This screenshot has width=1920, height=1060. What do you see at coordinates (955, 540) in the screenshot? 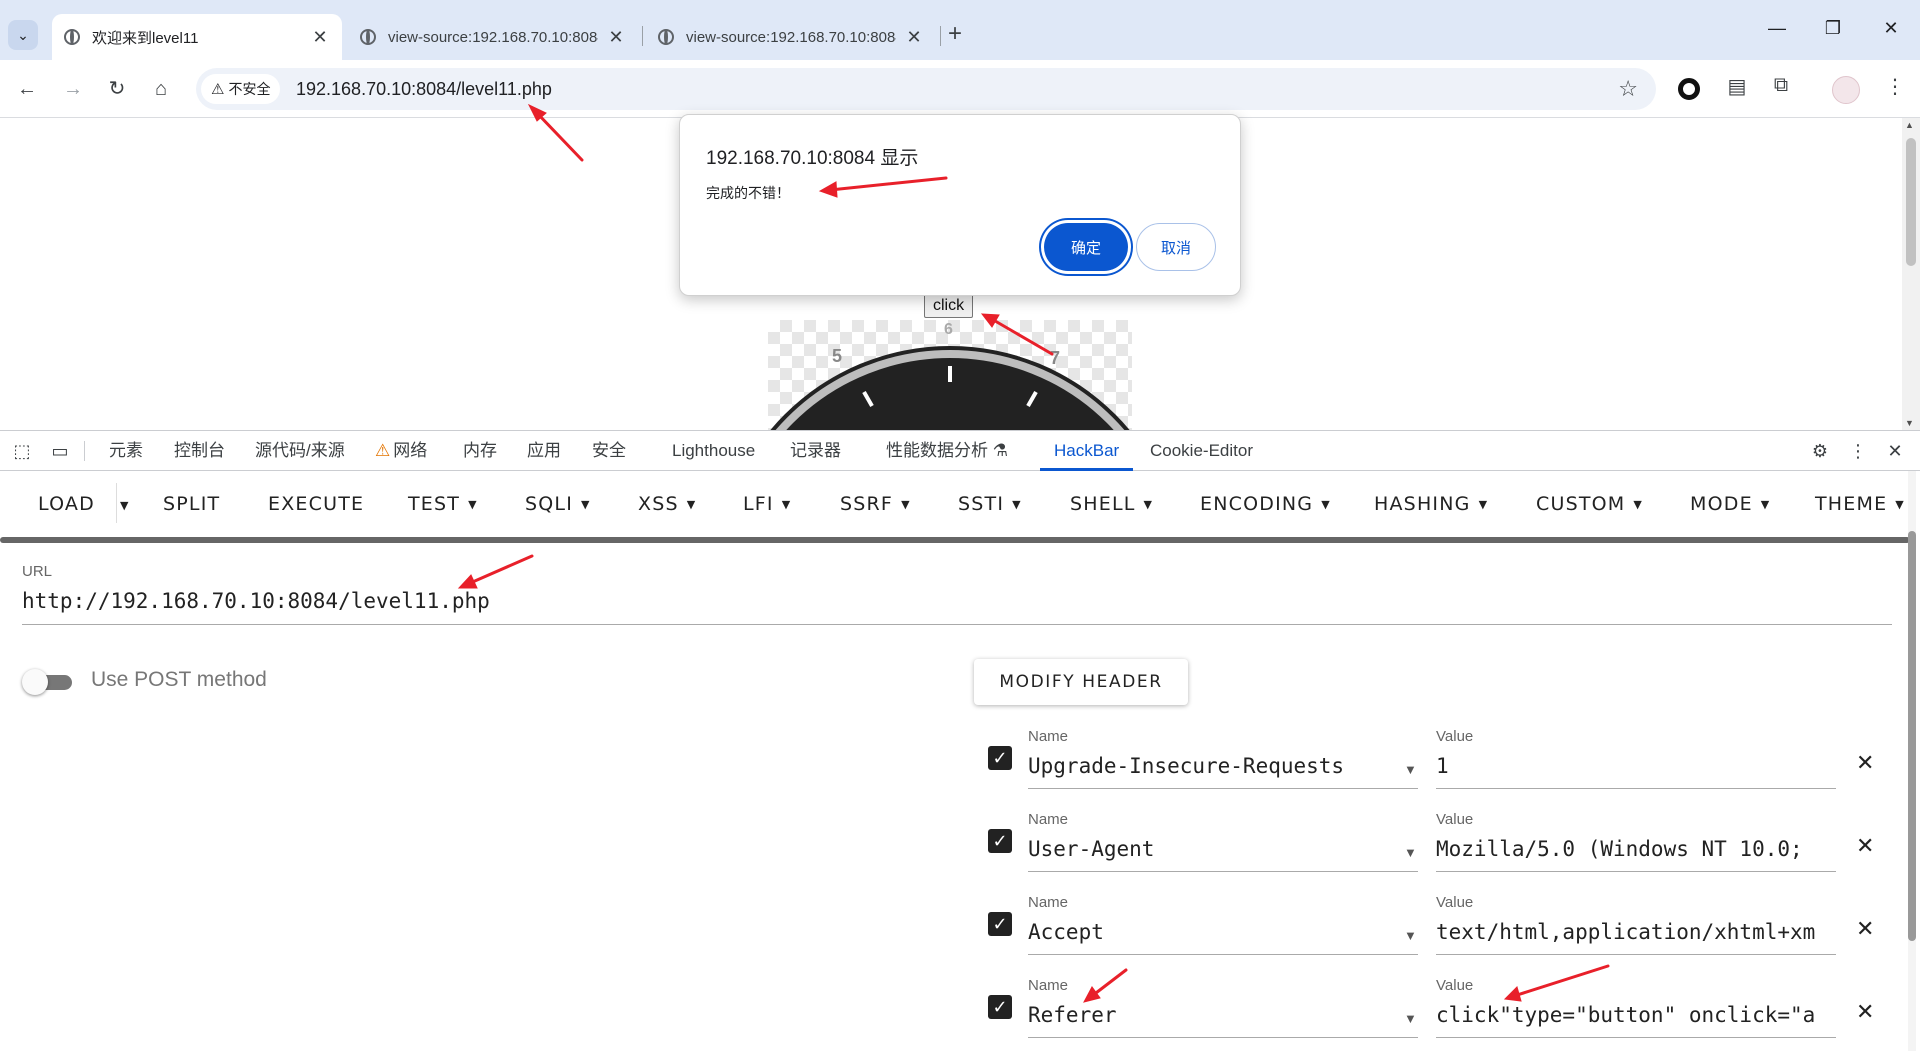
I see `hackbar-horizontal-scrollbar` at bounding box center [955, 540].